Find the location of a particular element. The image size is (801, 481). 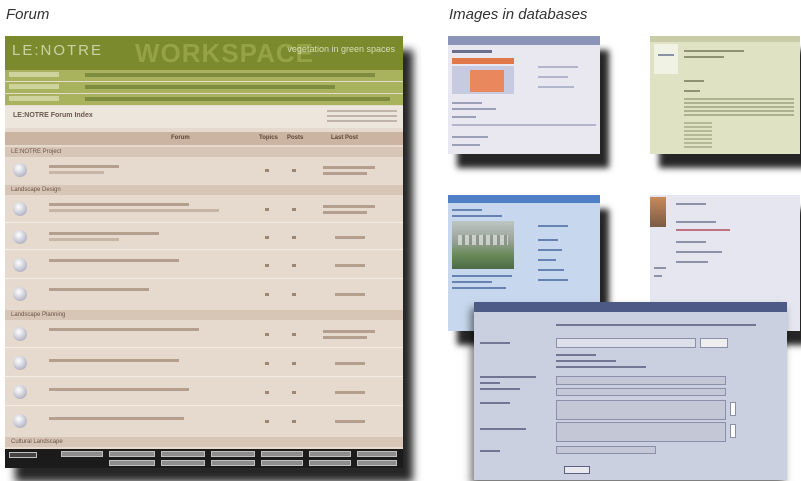

category-select is located at coordinates (606, 450).